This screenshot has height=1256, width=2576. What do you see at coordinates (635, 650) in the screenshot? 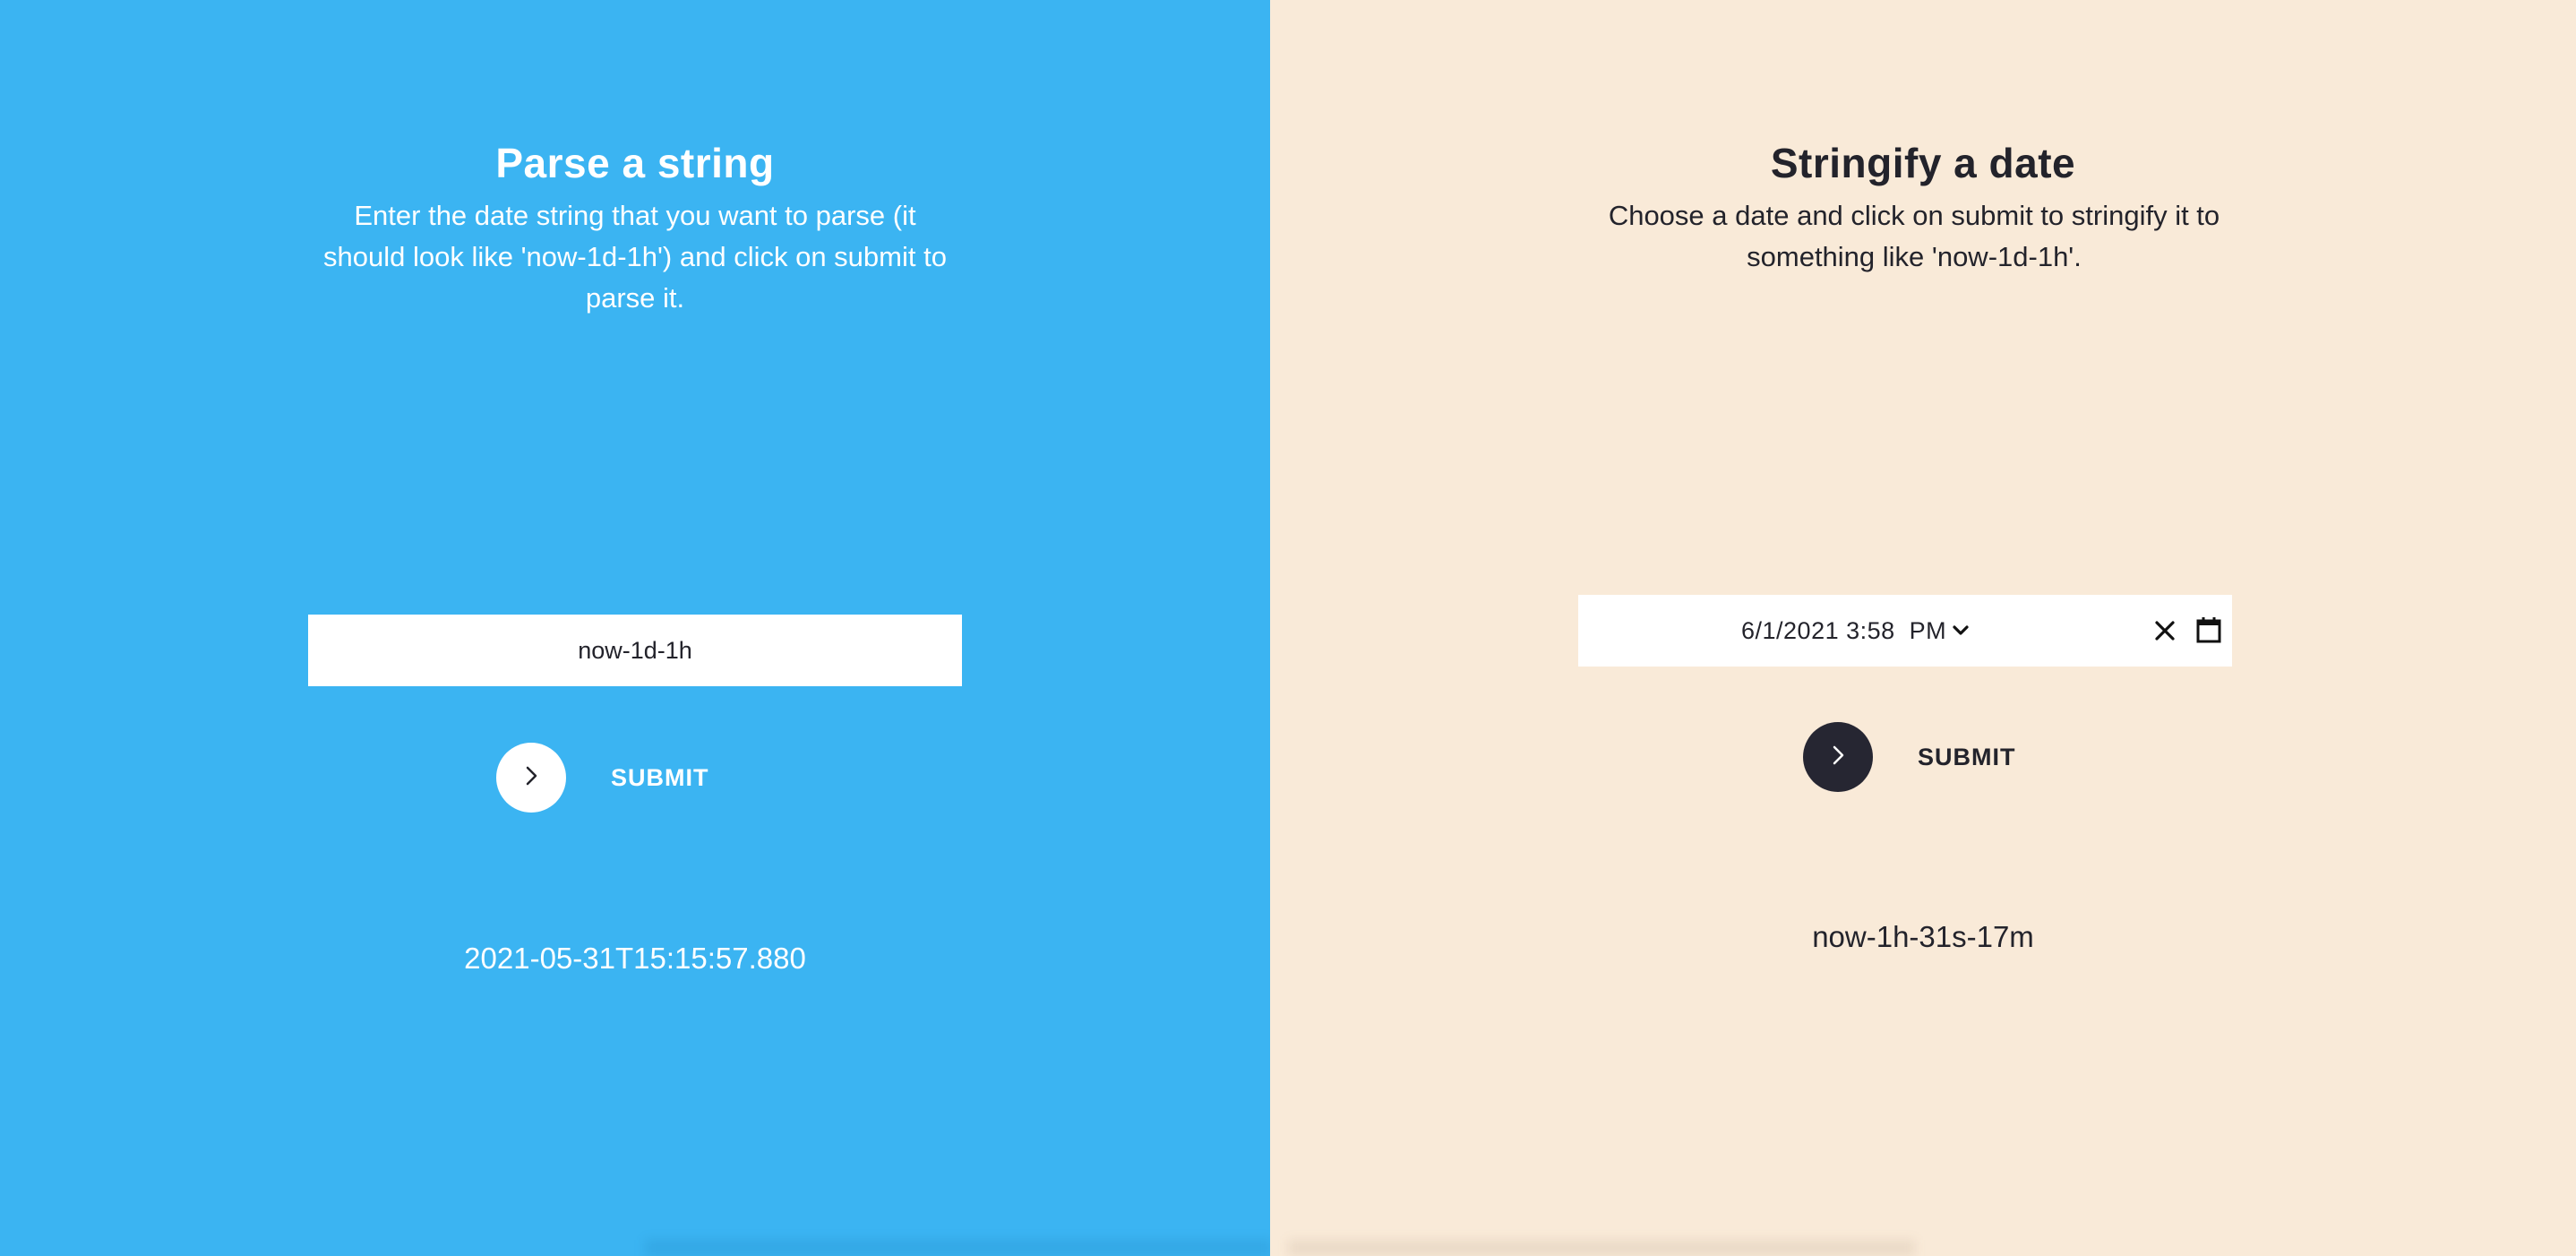
I see `parse-string-input` at bounding box center [635, 650].